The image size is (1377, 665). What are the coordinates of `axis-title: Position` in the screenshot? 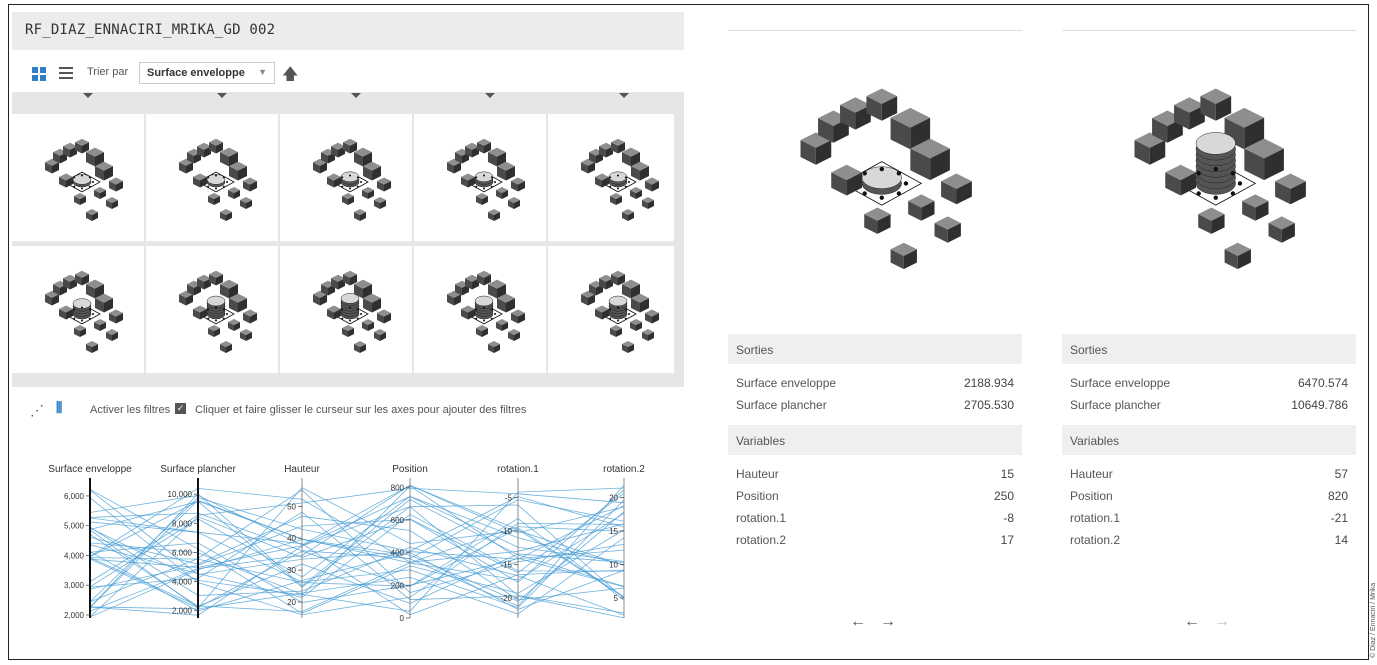 It's located at (410, 469).